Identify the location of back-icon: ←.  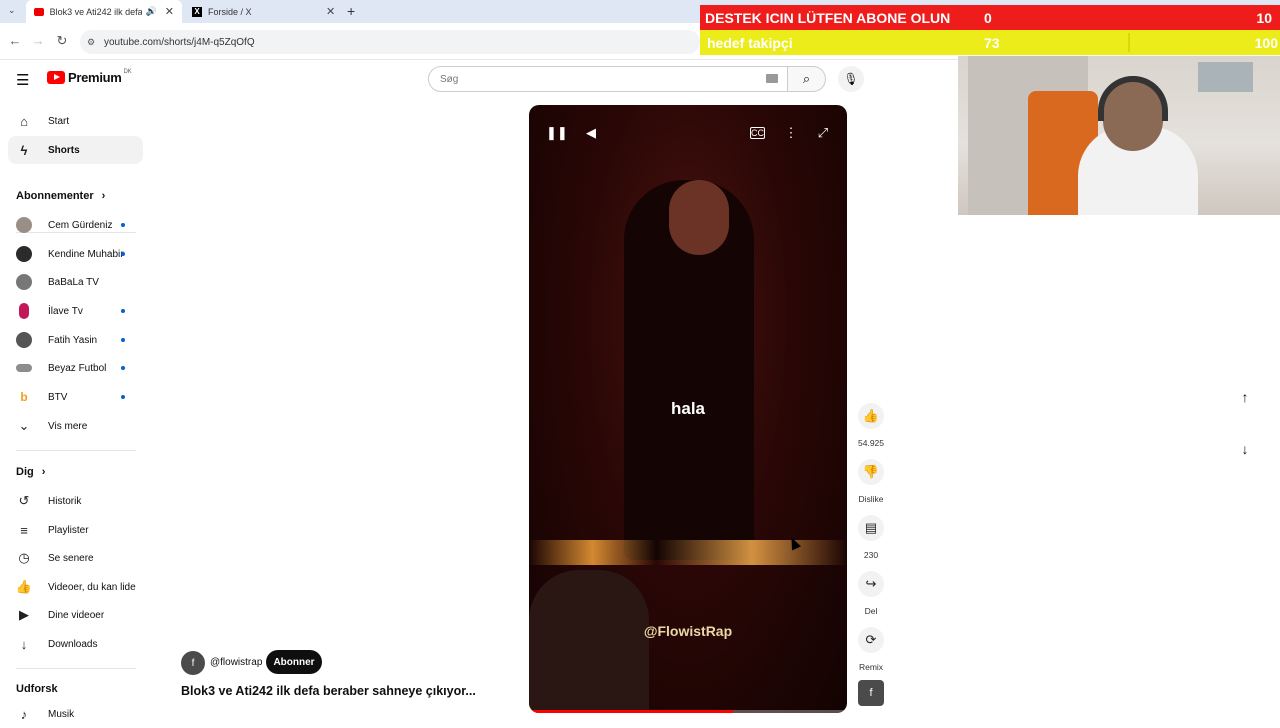
(15, 40).